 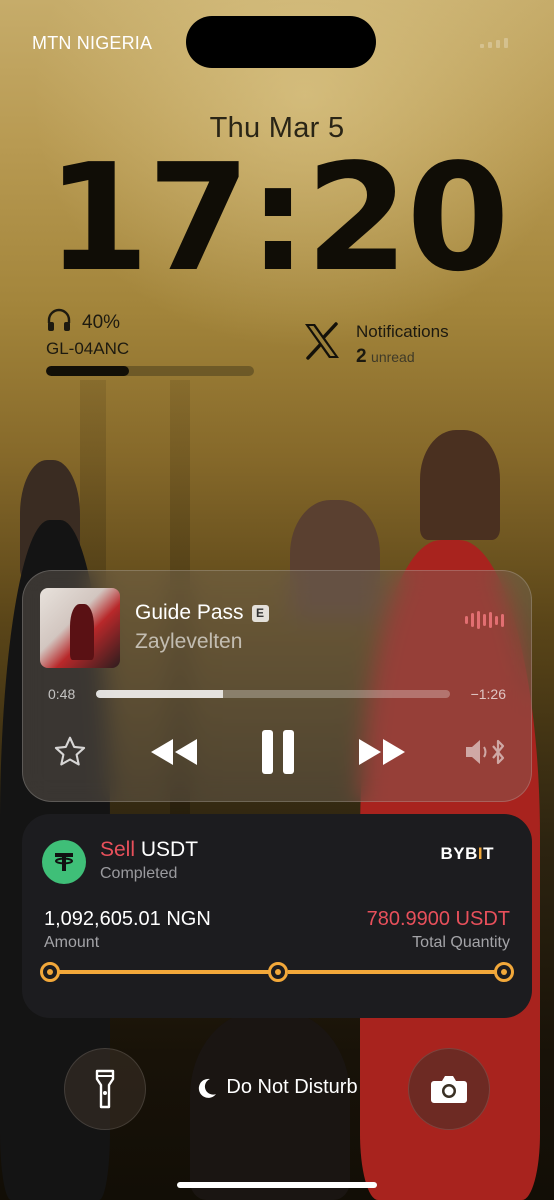 I want to click on remaining-time: −1:26, so click(x=488, y=694).